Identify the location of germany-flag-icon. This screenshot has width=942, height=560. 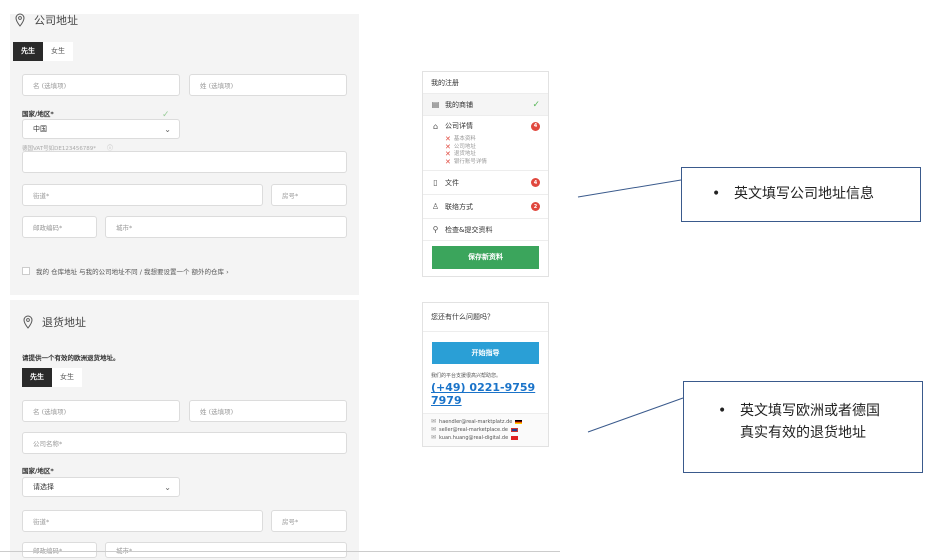
(519, 422).